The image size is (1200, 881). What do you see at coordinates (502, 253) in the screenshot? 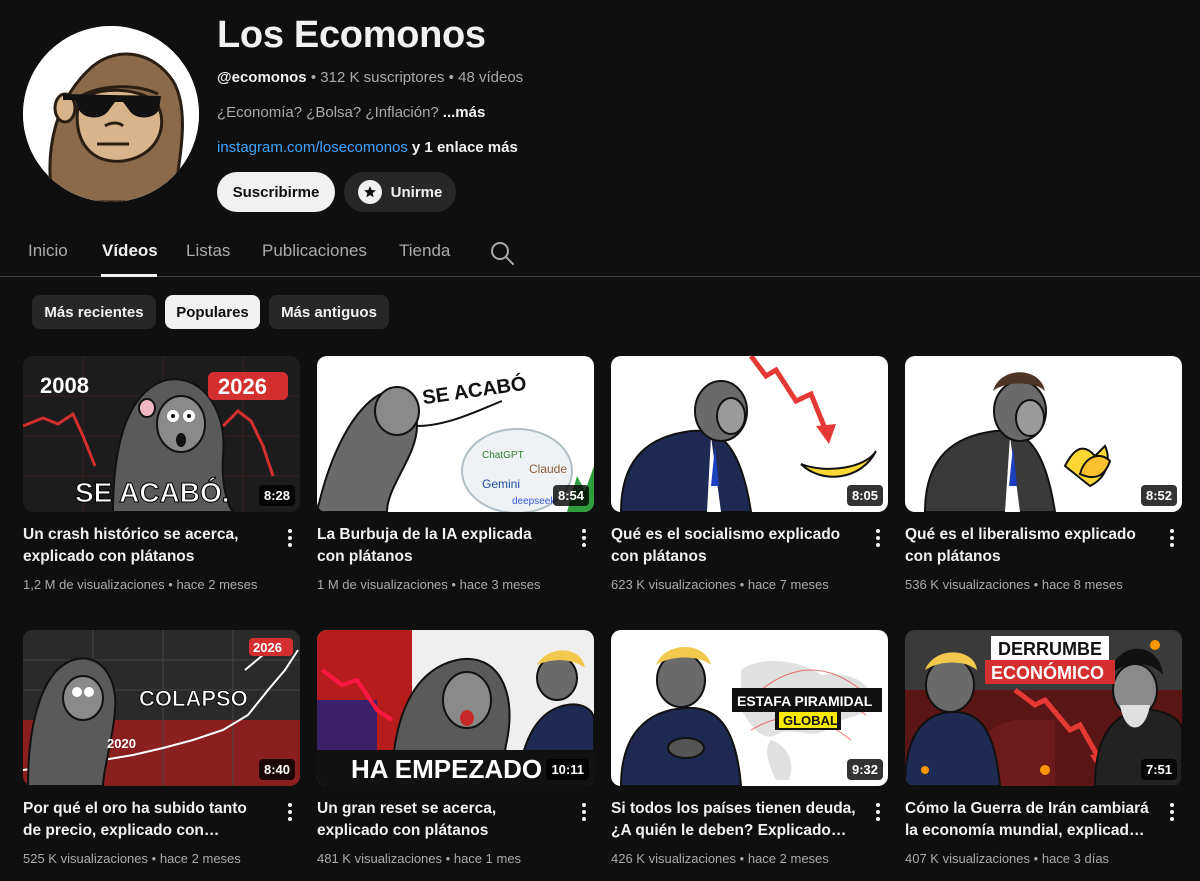
I see `search-icon` at bounding box center [502, 253].